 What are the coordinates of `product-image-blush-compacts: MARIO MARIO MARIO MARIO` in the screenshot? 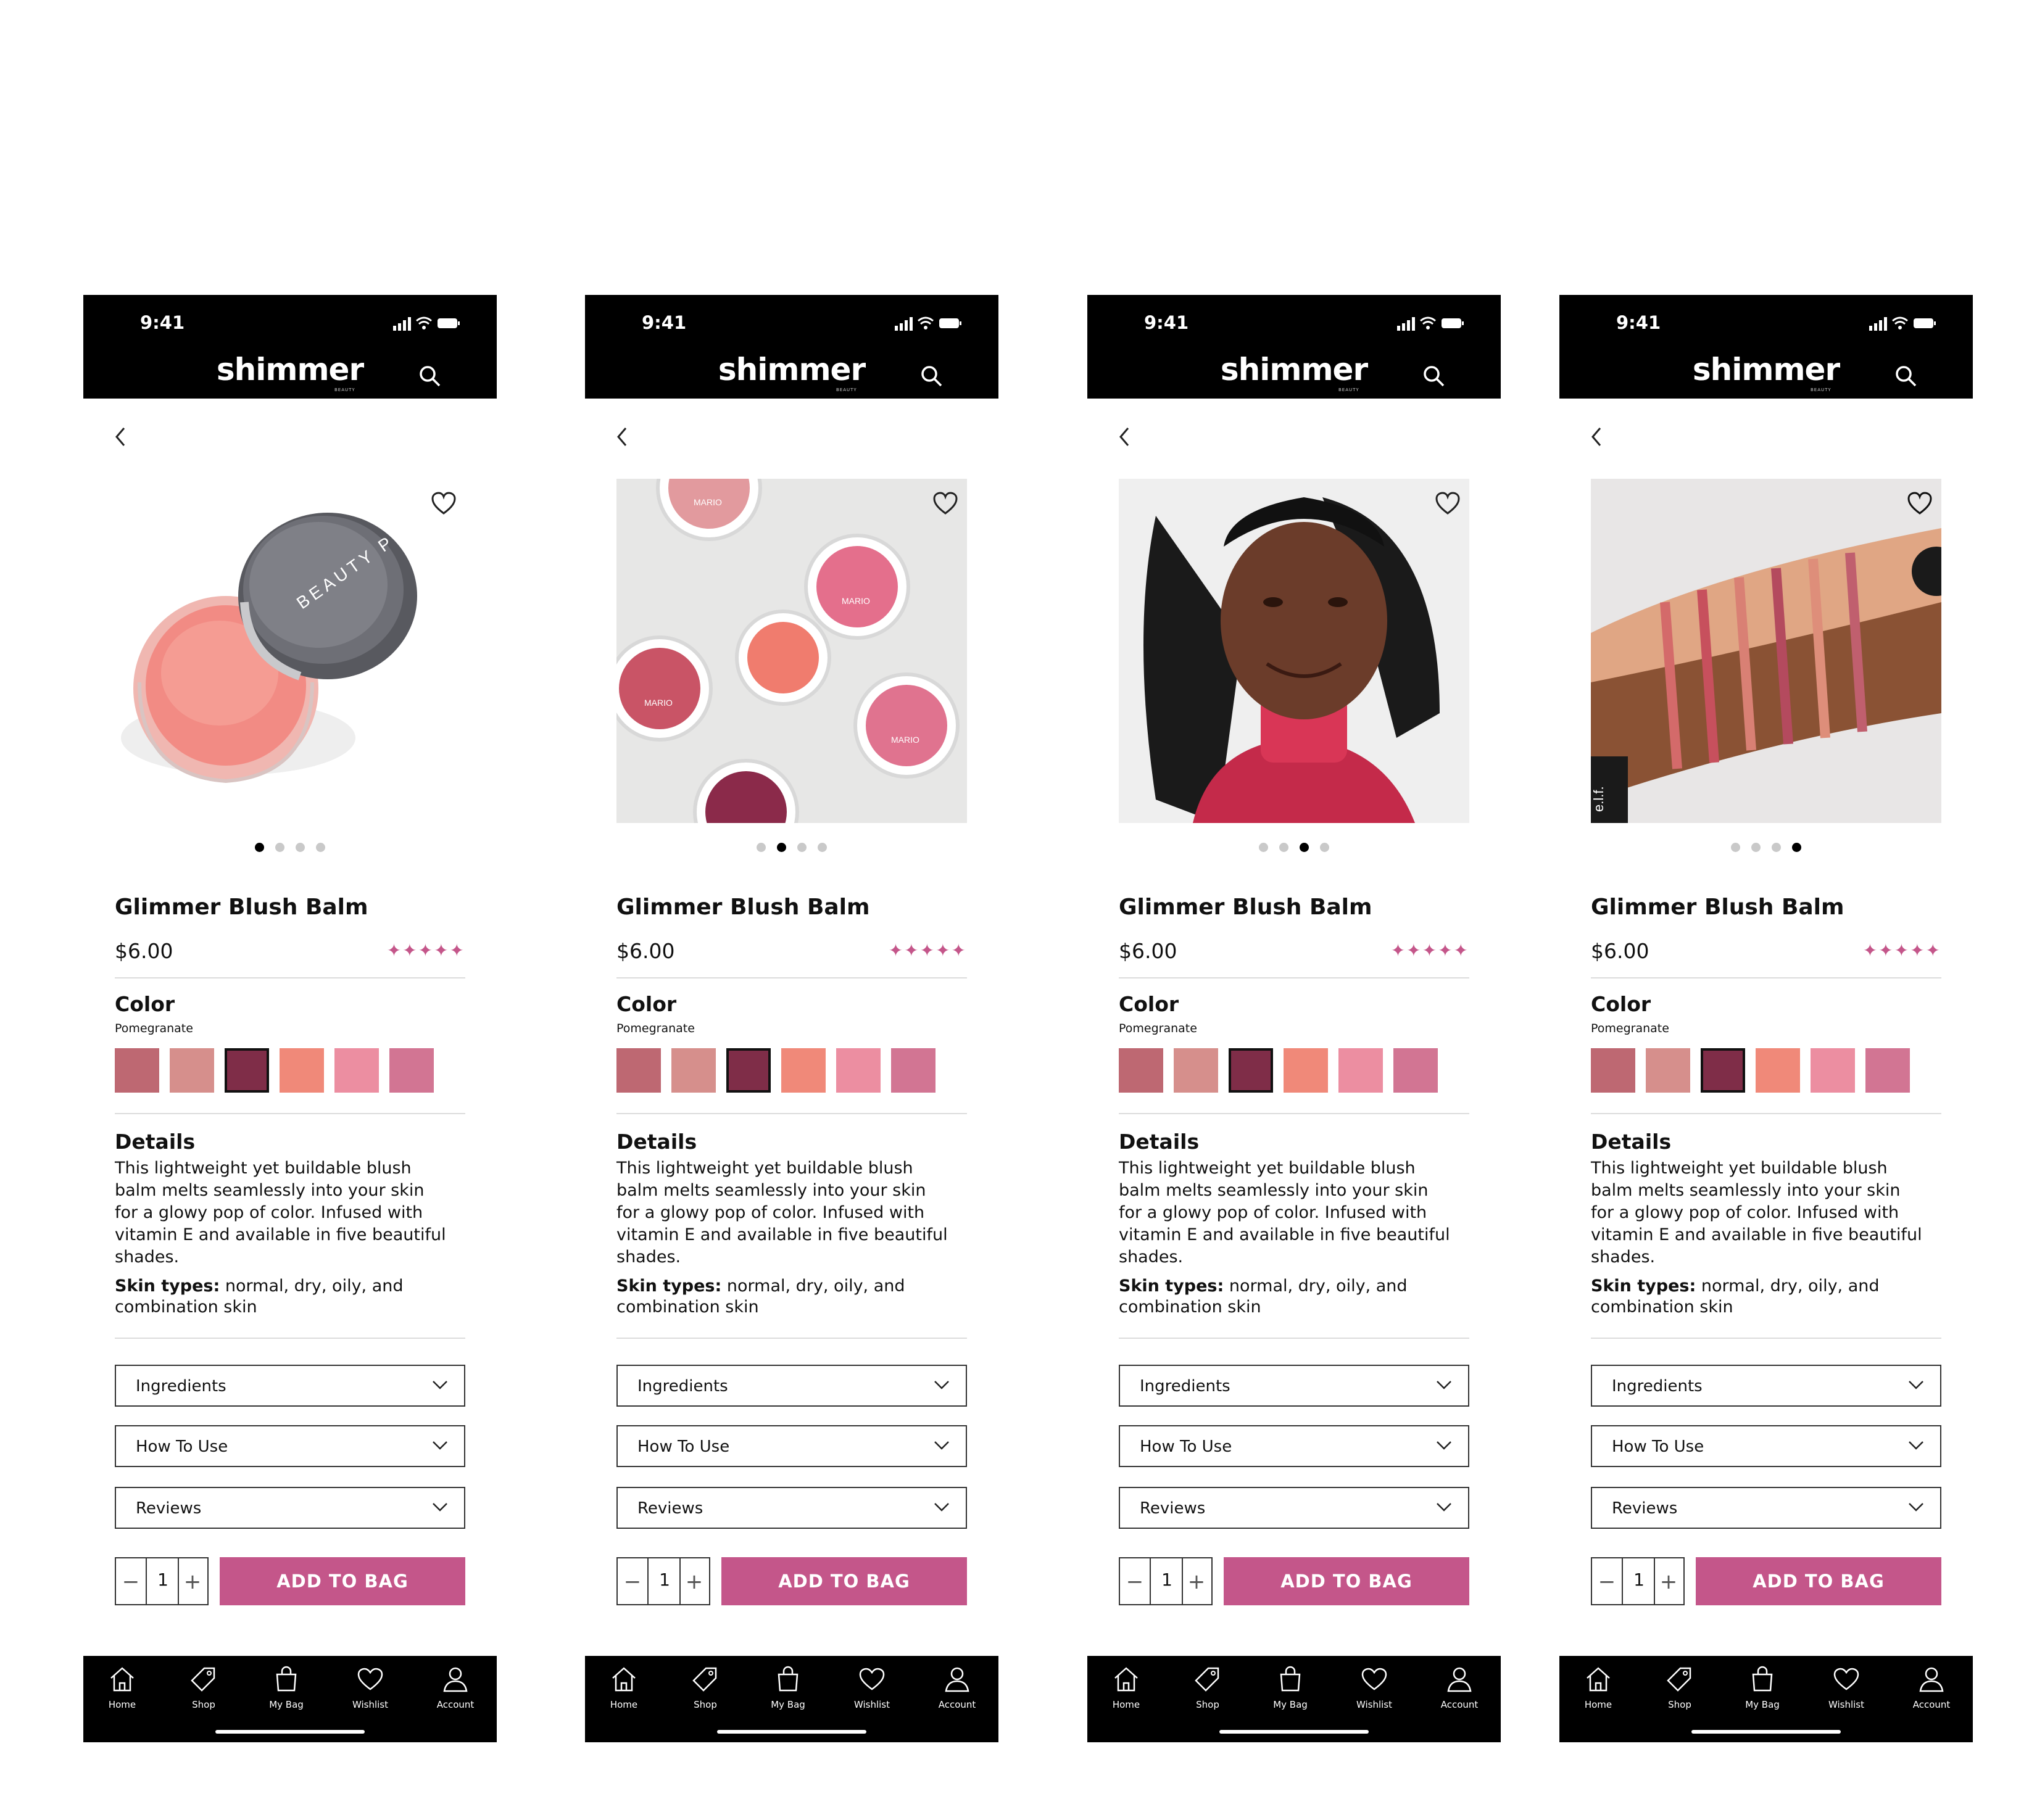 It's located at (791, 651).